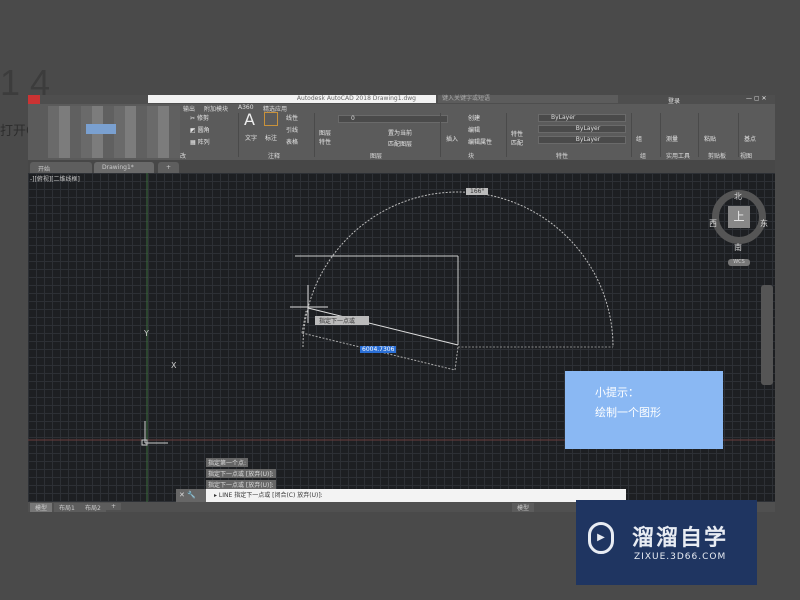  What do you see at coordinates (200, 129) in the screenshot?
I see `fillet-button: ◩ 圆角` at bounding box center [200, 129].